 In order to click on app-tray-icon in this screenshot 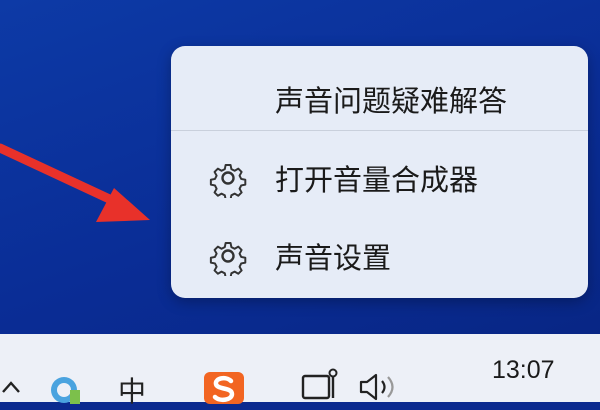, I will do `click(65, 387)`.